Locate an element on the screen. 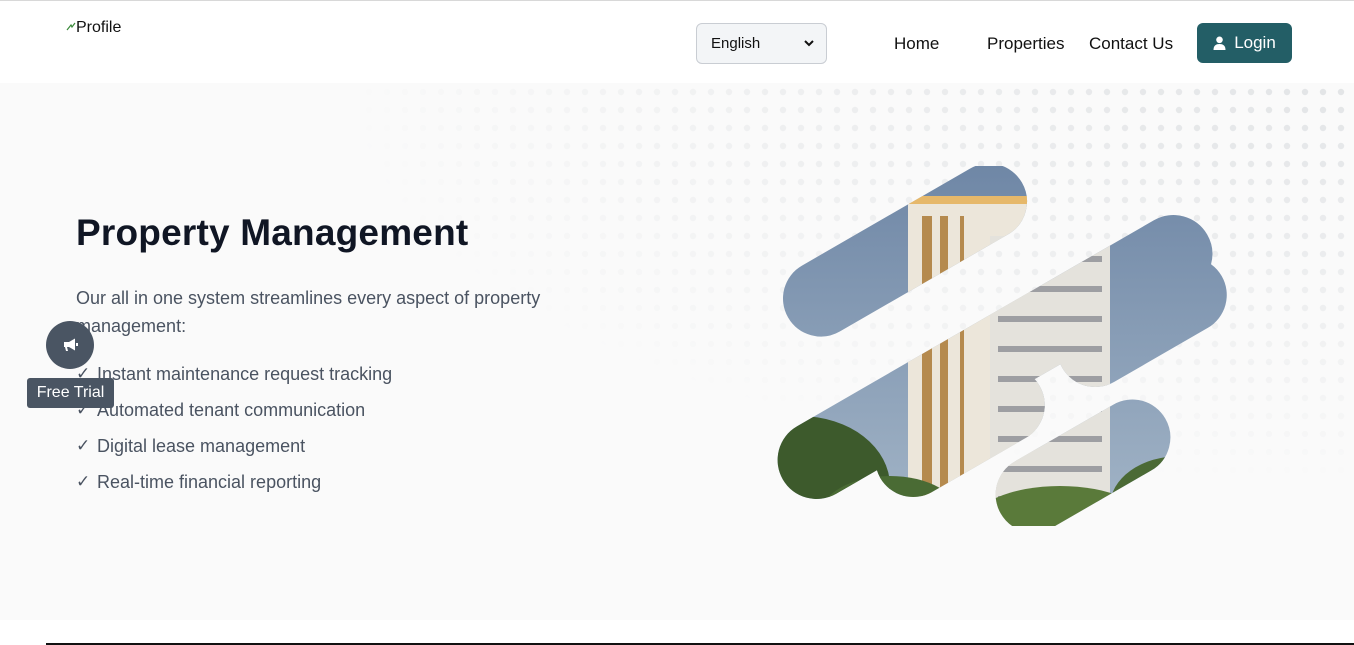  login-label: Login is located at coordinates (1255, 42).